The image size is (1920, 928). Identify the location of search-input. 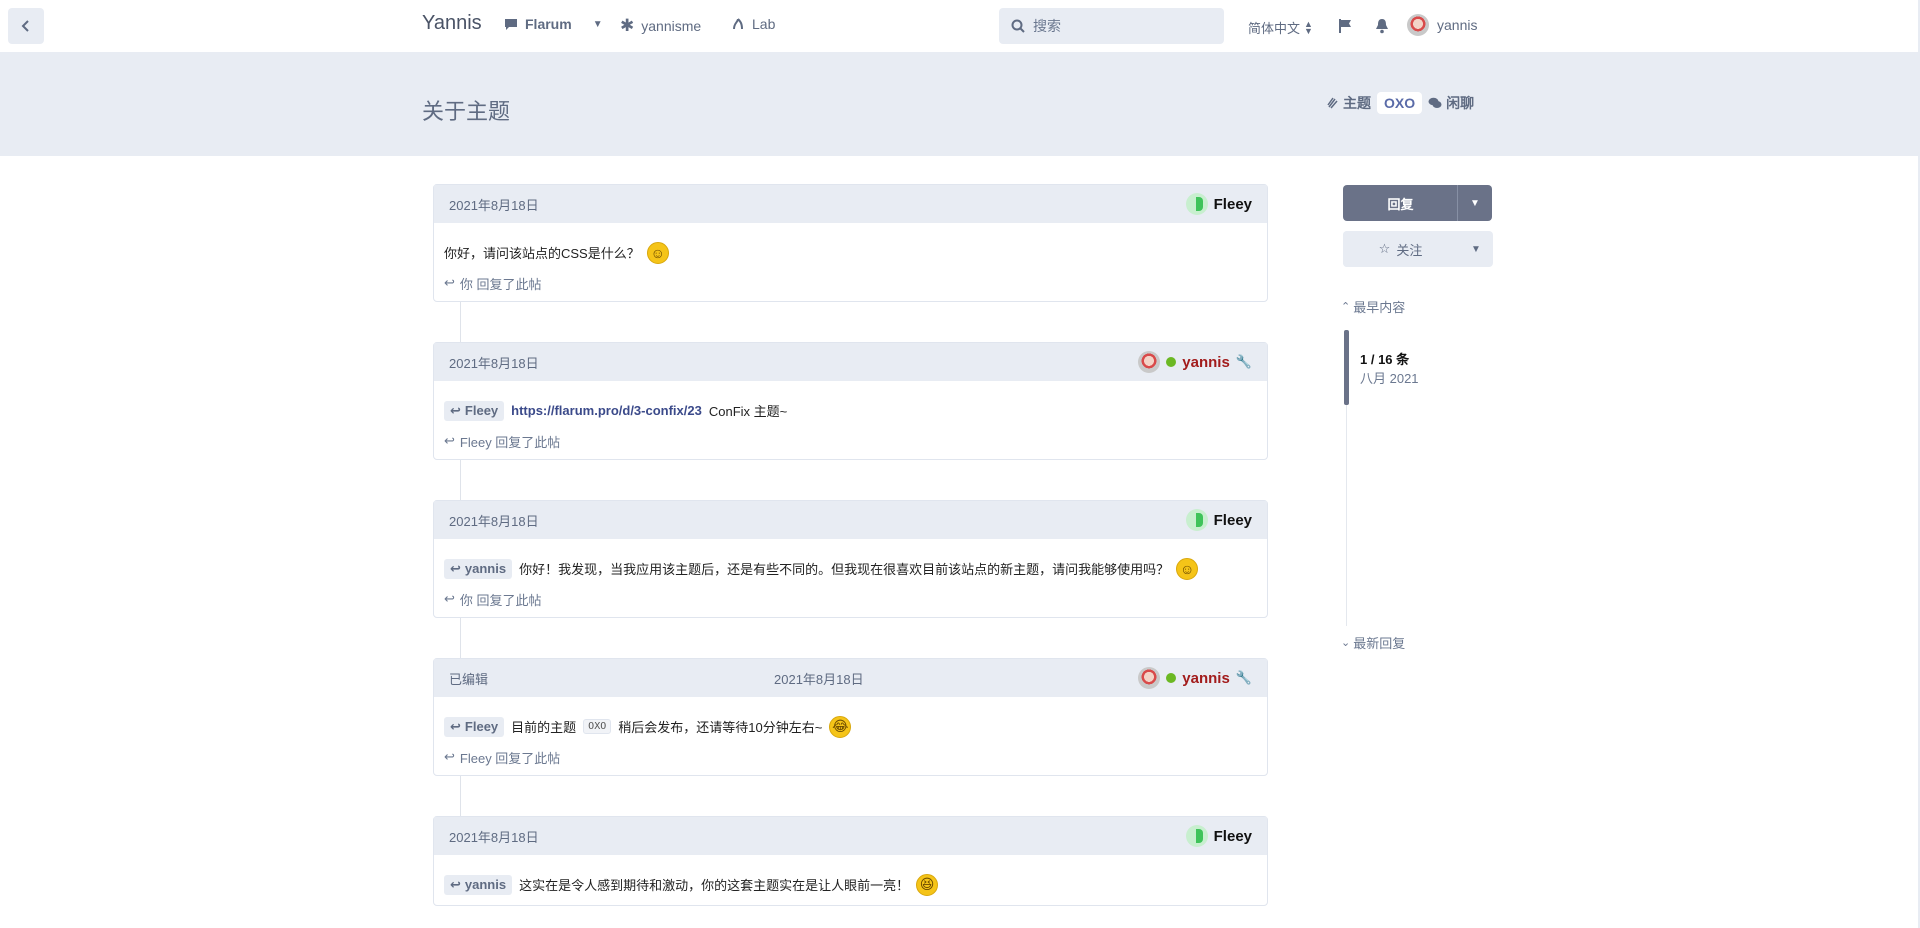
(1123, 26).